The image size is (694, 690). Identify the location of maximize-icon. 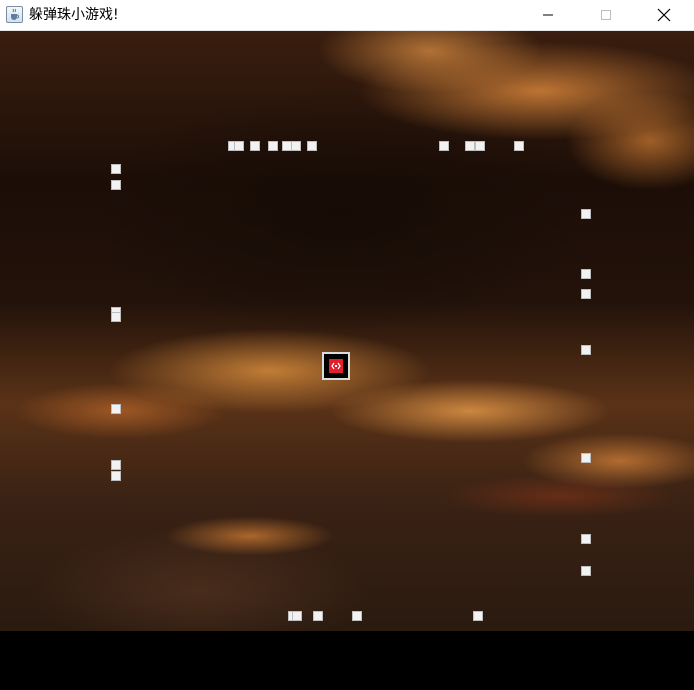
(606, 15).